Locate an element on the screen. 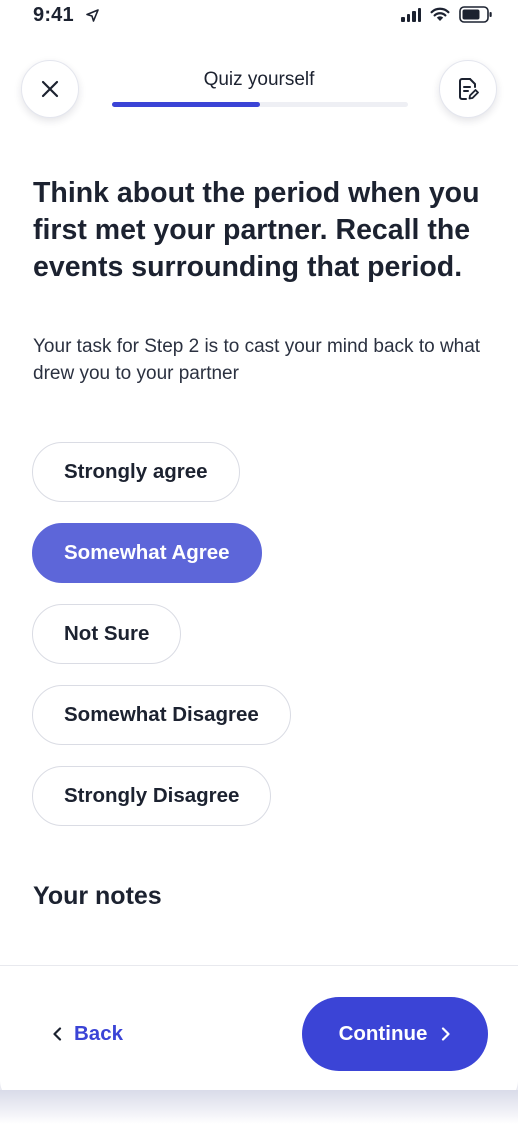 The image size is (518, 1124). progress-bar is located at coordinates (260, 104).